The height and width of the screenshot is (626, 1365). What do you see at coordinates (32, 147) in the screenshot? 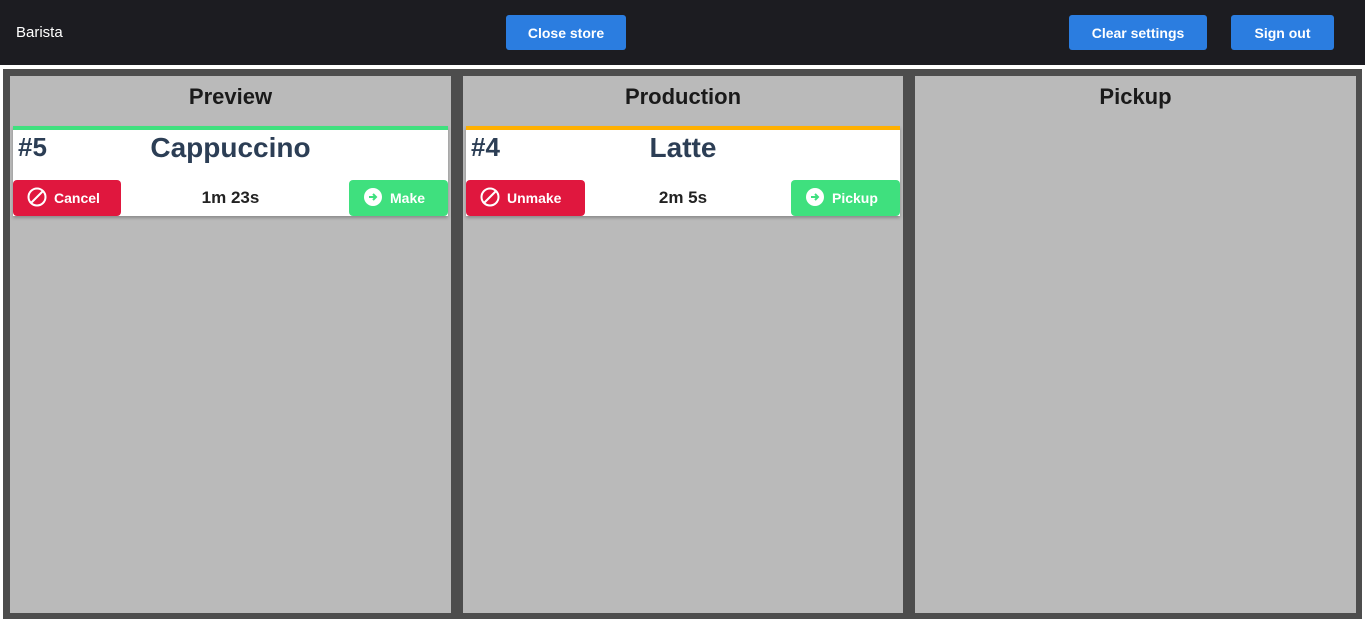
I see `order-number: #5` at bounding box center [32, 147].